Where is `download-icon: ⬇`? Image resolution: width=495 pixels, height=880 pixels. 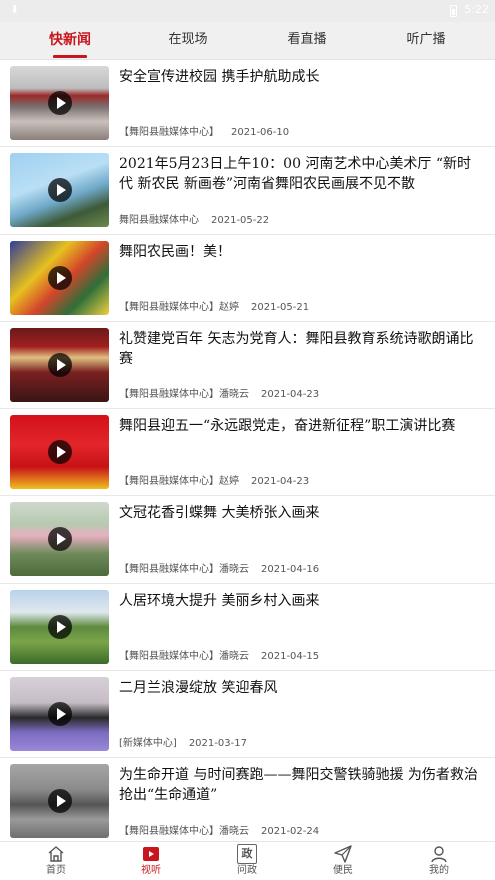
download-icon: ⬇ is located at coordinates (15, 9).